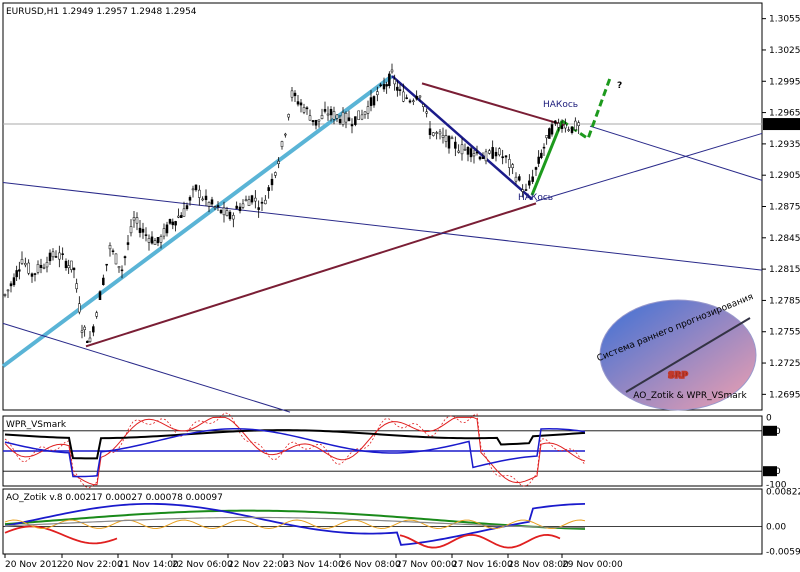  What do you see at coordinates (678, 376) in the screenshot?
I see `watermark-text: SRP` at bounding box center [678, 376].